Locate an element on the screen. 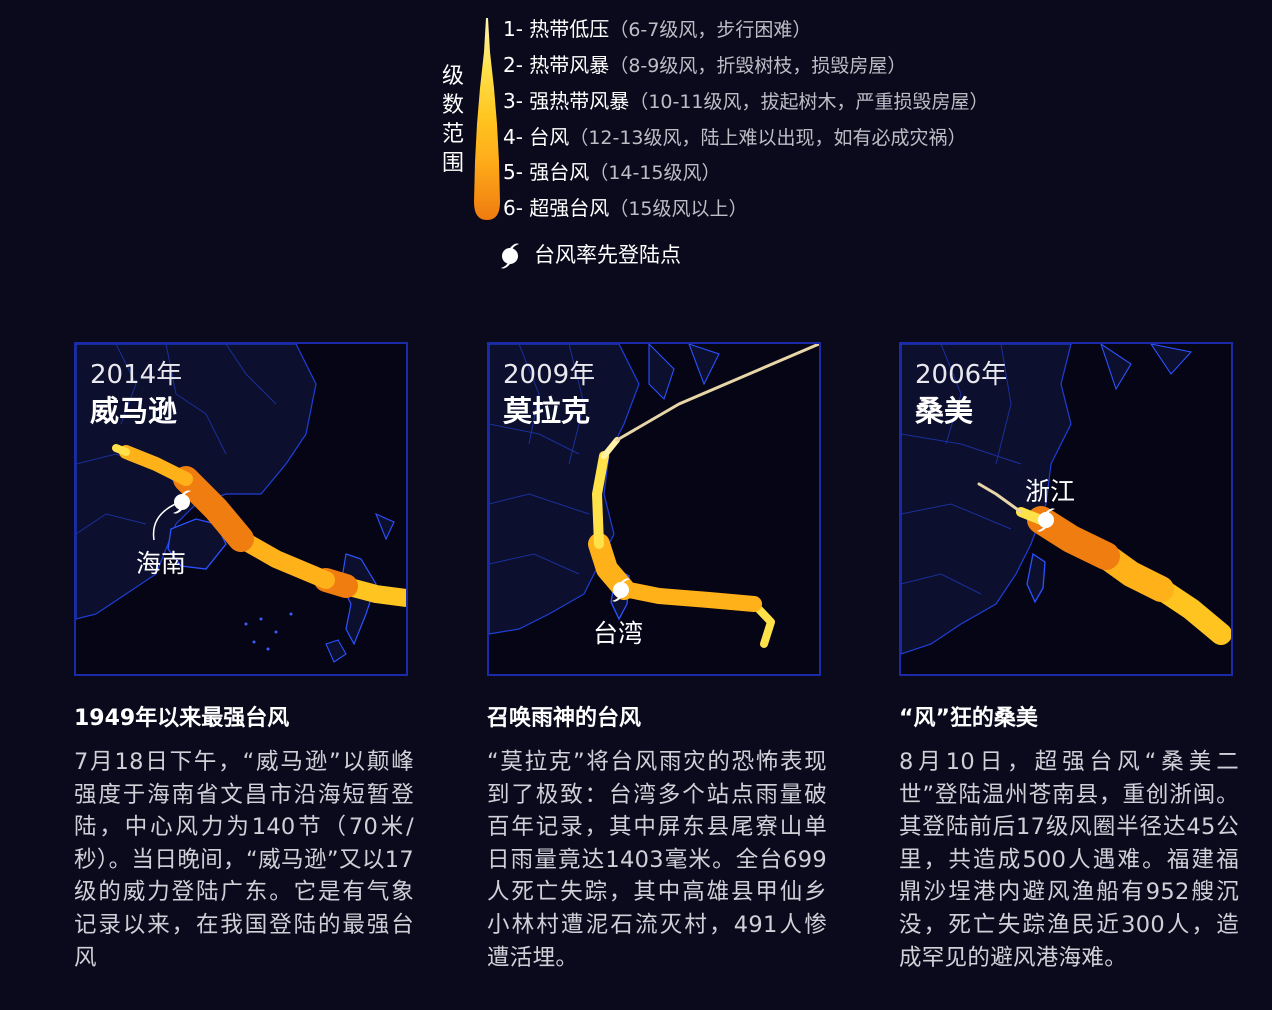  card-headline: “风”狂的桑美 is located at coordinates (968, 718).